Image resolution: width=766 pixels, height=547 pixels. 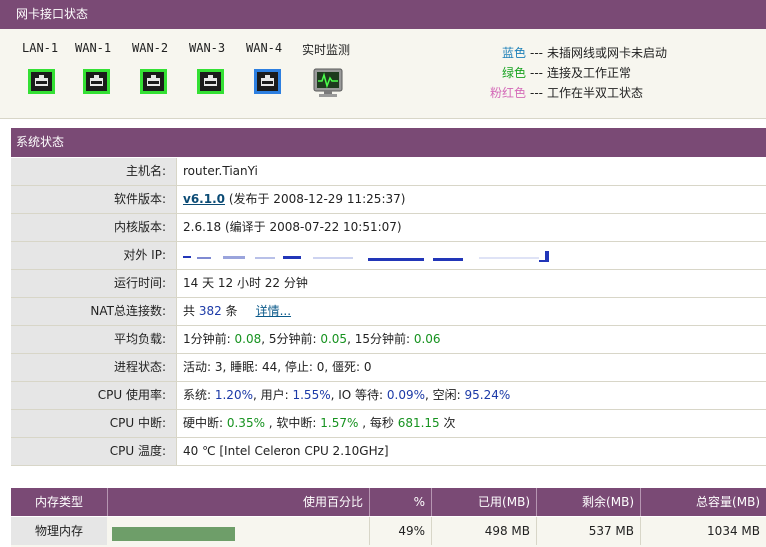 What do you see at coordinates (388, 532) in the screenshot?
I see `table-row: 物理内存 49% 498 MB 537 MB 1034 MB` at bounding box center [388, 532].